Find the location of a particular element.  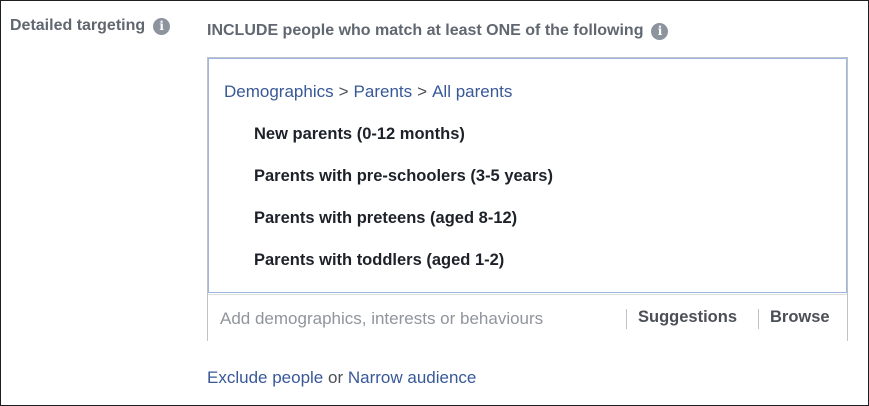

narrow-audience-link: Narrow audience is located at coordinates (412, 377).